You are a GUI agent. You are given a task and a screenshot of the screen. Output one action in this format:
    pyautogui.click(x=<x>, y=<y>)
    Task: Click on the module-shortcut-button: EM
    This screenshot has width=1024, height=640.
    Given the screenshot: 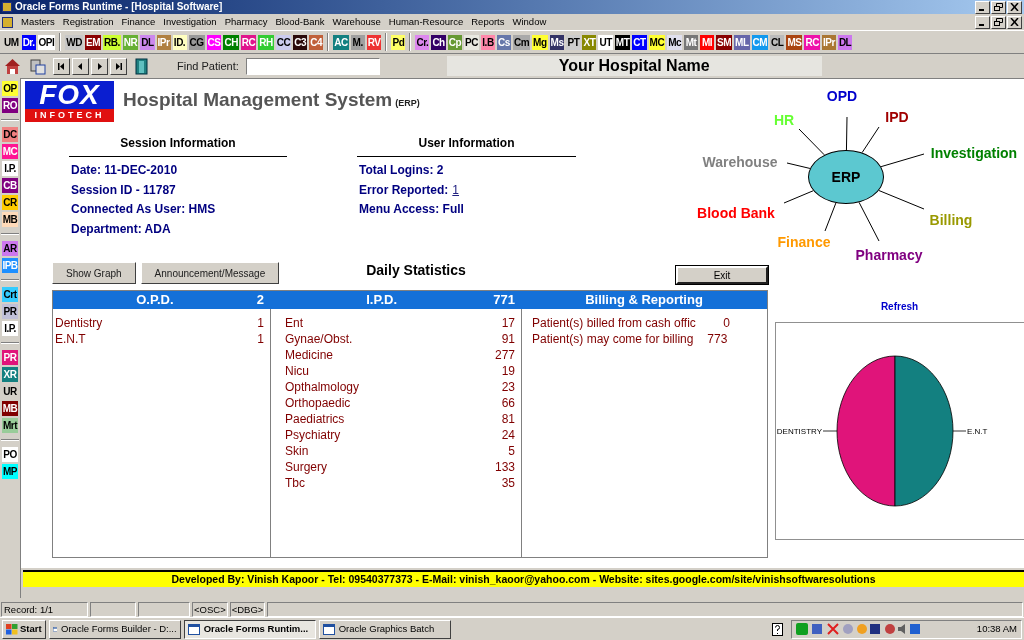 What is the action you would take?
    pyautogui.click(x=92, y=42)
    